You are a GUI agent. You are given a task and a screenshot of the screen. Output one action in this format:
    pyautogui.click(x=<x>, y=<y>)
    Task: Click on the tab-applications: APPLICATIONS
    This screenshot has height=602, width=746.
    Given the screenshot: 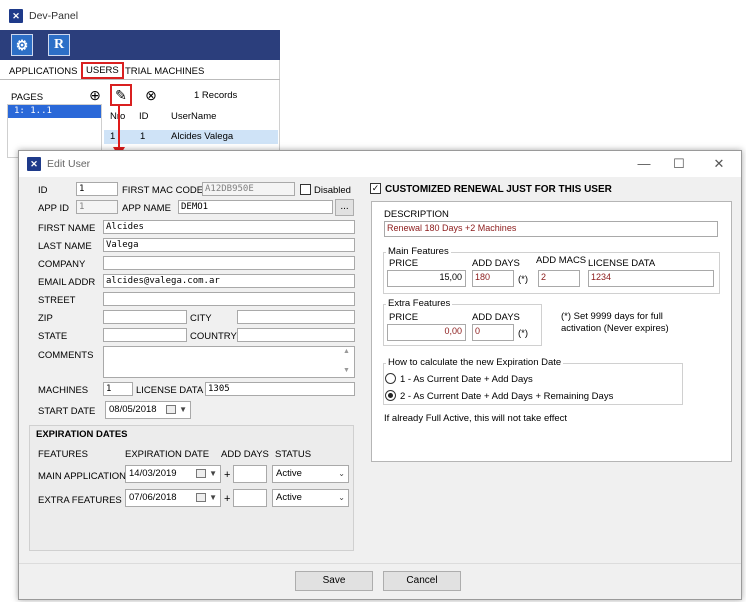 What is the action you would take?
    pyautogui.click(x=43, y=71)
    